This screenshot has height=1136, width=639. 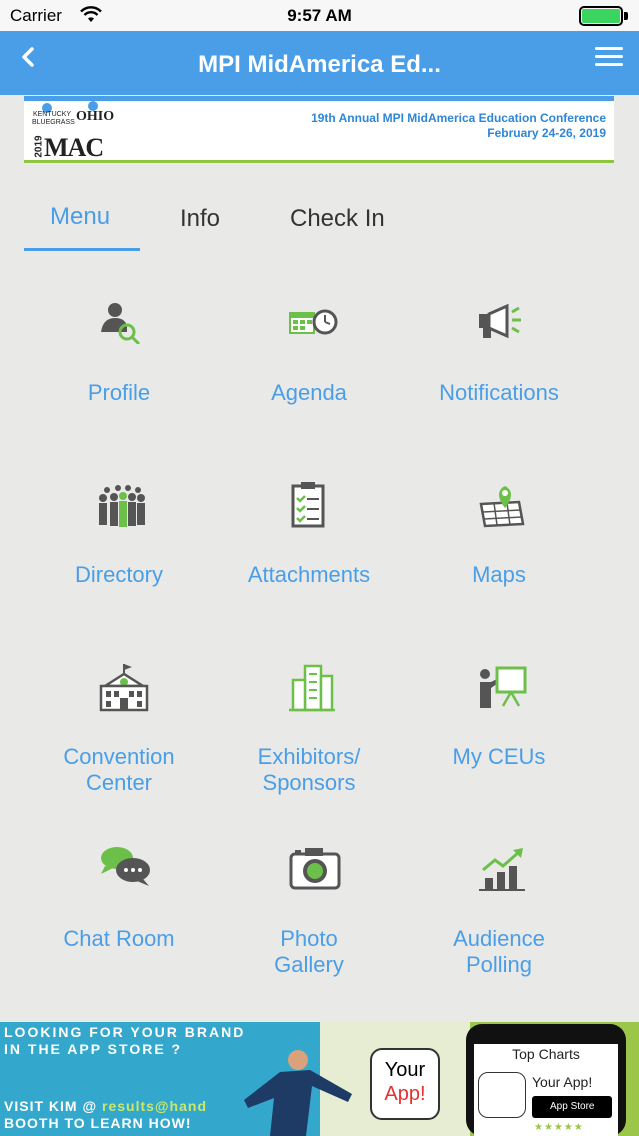 What do you see at coordinates (309, 951) in the screenshot?
I see `menu-item-label: Photo Gallery` at bounding box center [309, 951].